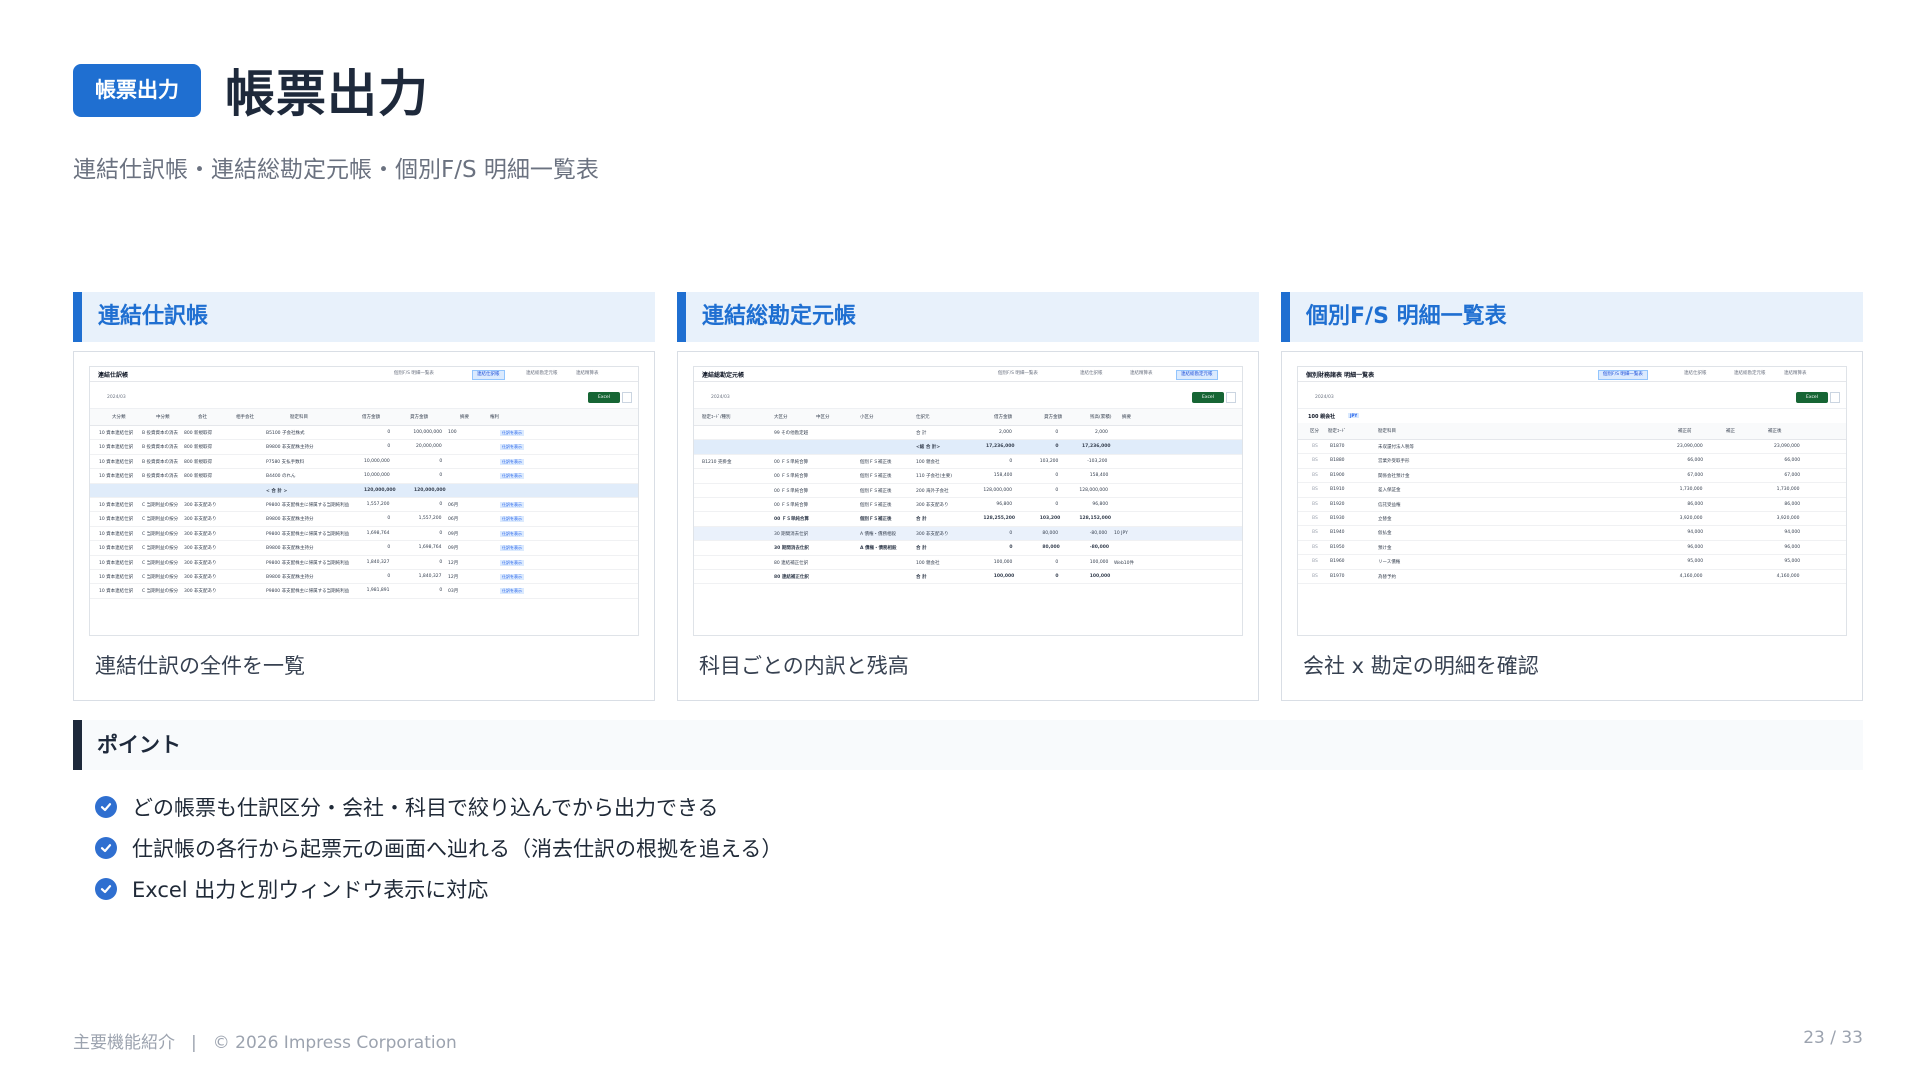  I want to click on mini-tabbar: 個別財務諸表 明細一覧表 個別F/S 明細一覧表 連結仕訳帳 連結総勘定元帳 連結精算表, so click(1572, 374).